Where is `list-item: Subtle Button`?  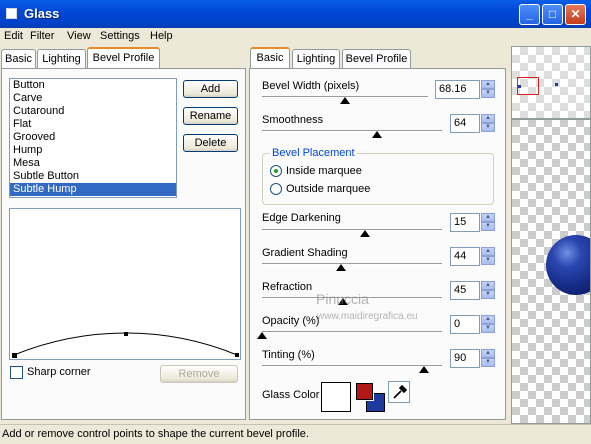 list-item: Subtle Button is located at coordinates (93, 176).